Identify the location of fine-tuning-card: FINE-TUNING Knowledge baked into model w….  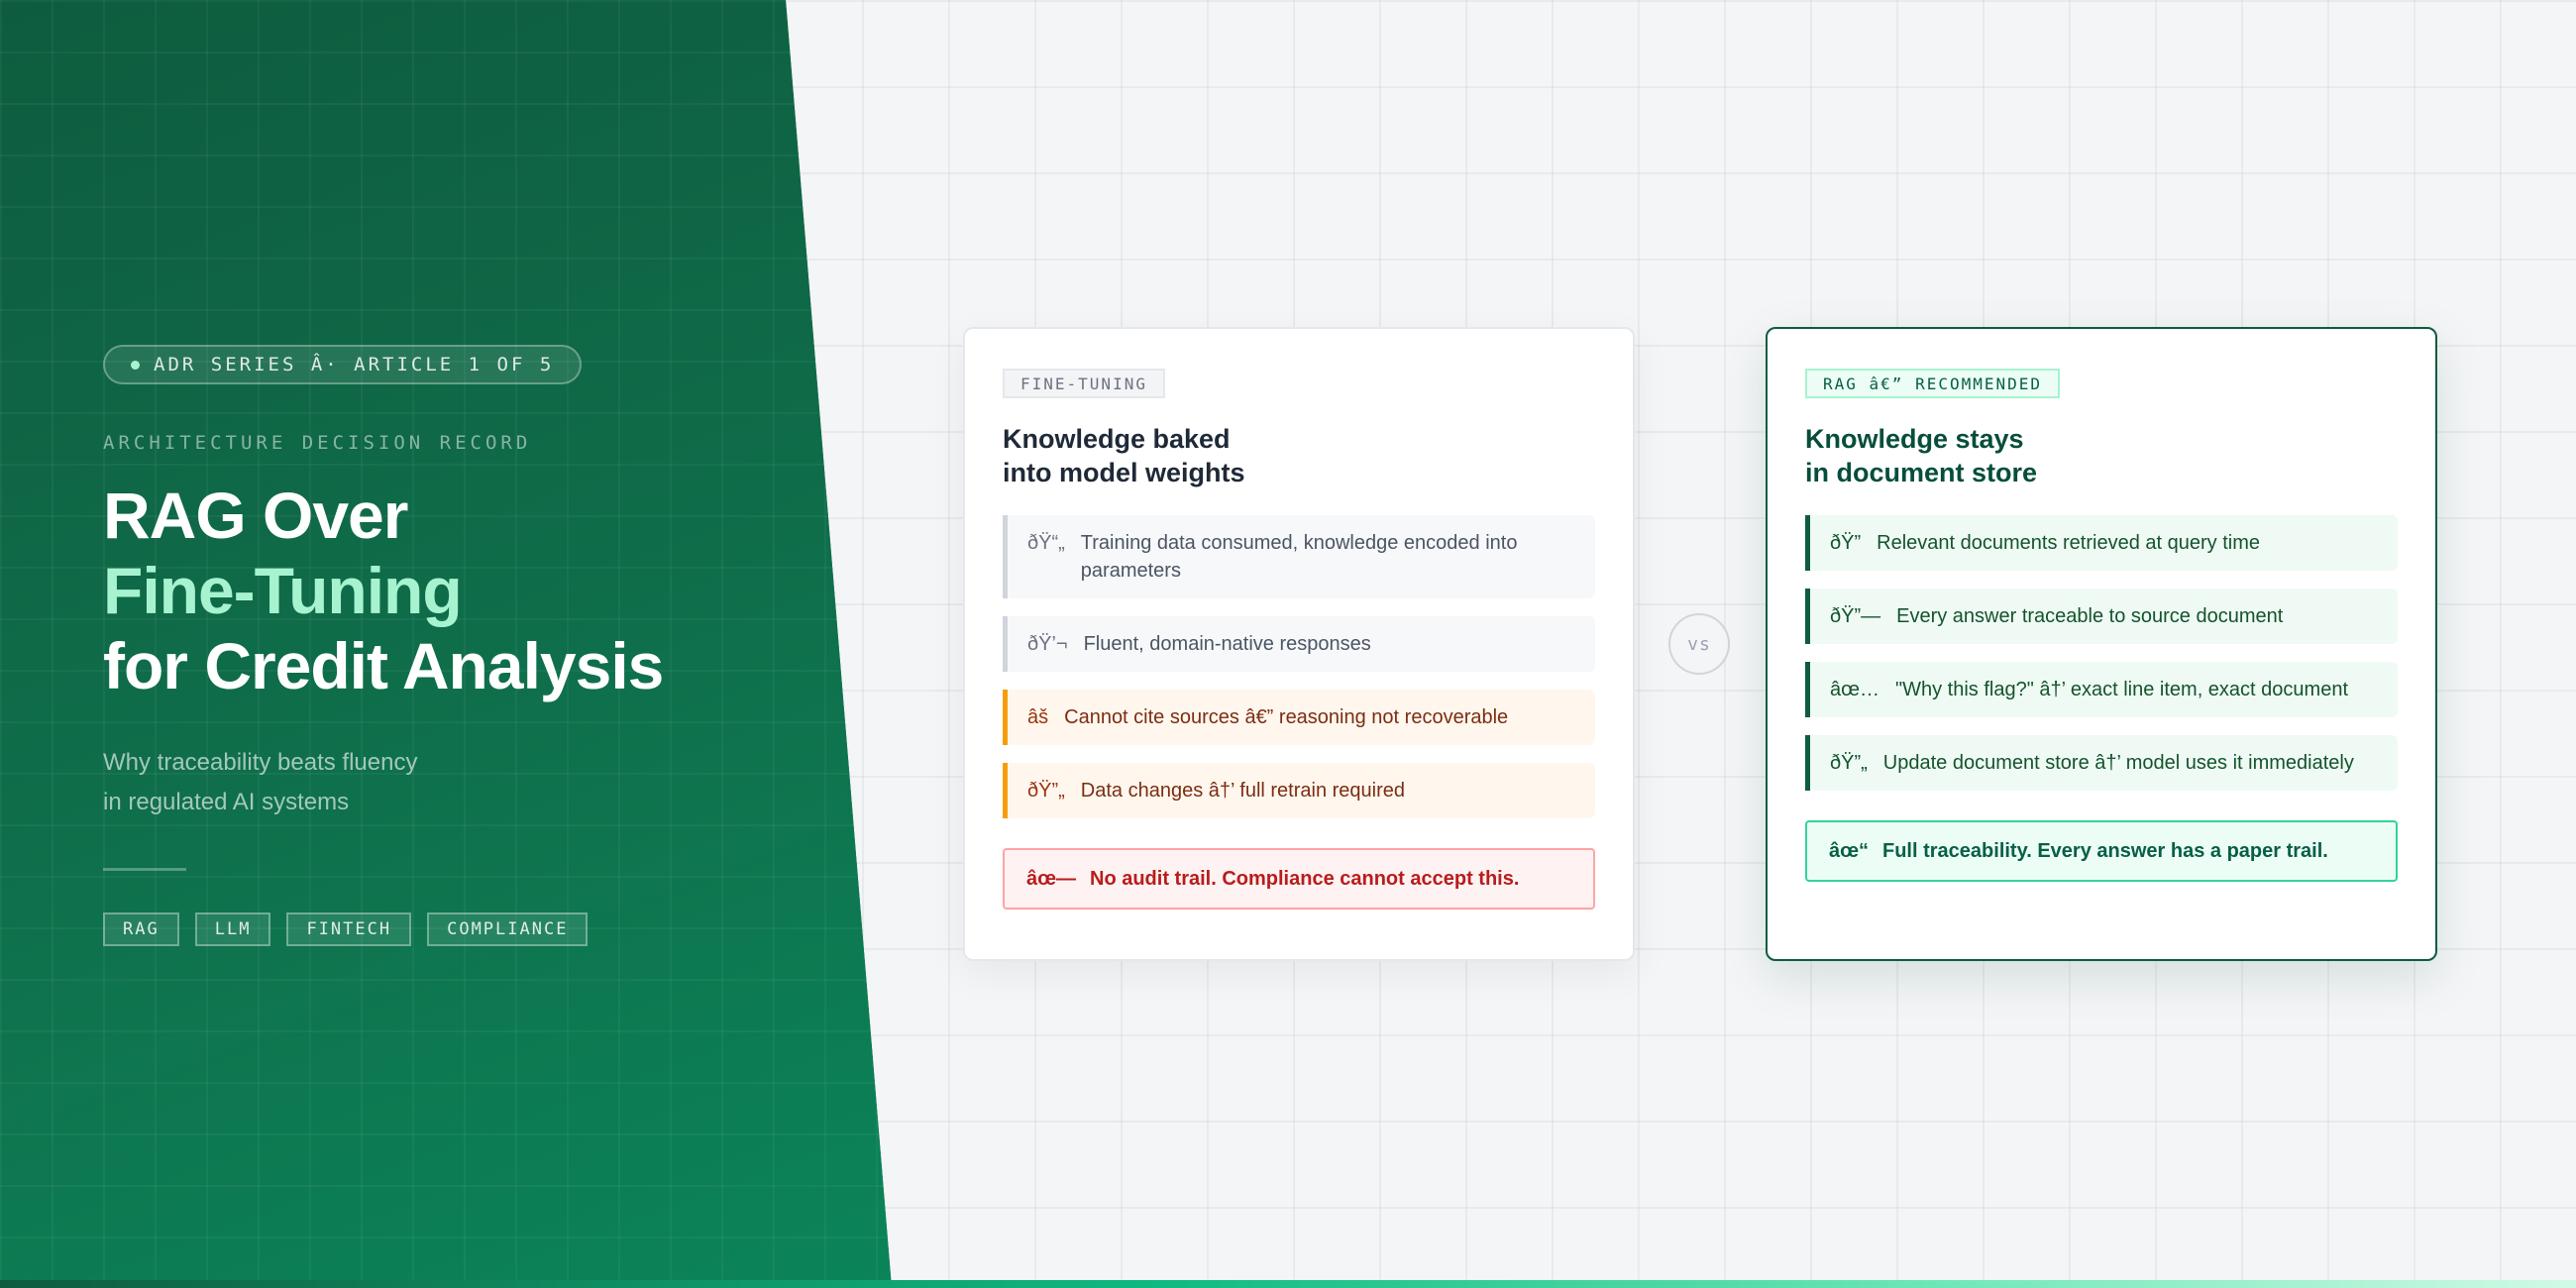
(1299, 644).